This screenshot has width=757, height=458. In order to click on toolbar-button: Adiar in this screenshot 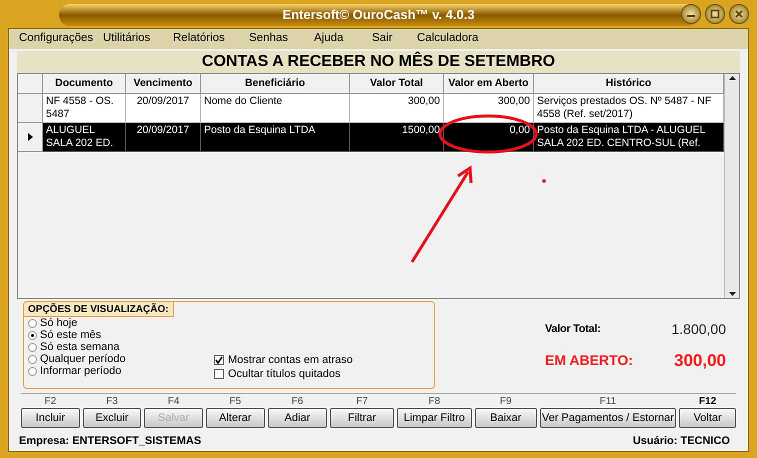, I will do `click(298, 418)`.